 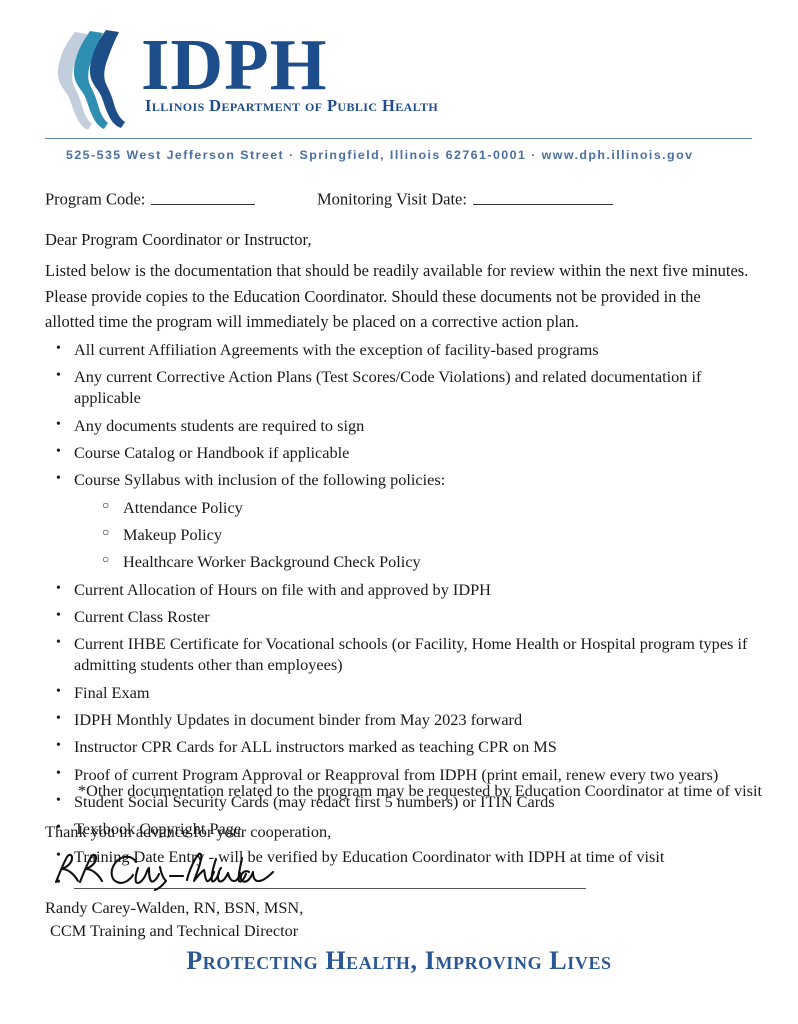 What do you see at coordinates (399, 960) in the screenshot?
I see `footer-tagline: Protecting Health, Improving Lives` at bounding box center [399, 960].